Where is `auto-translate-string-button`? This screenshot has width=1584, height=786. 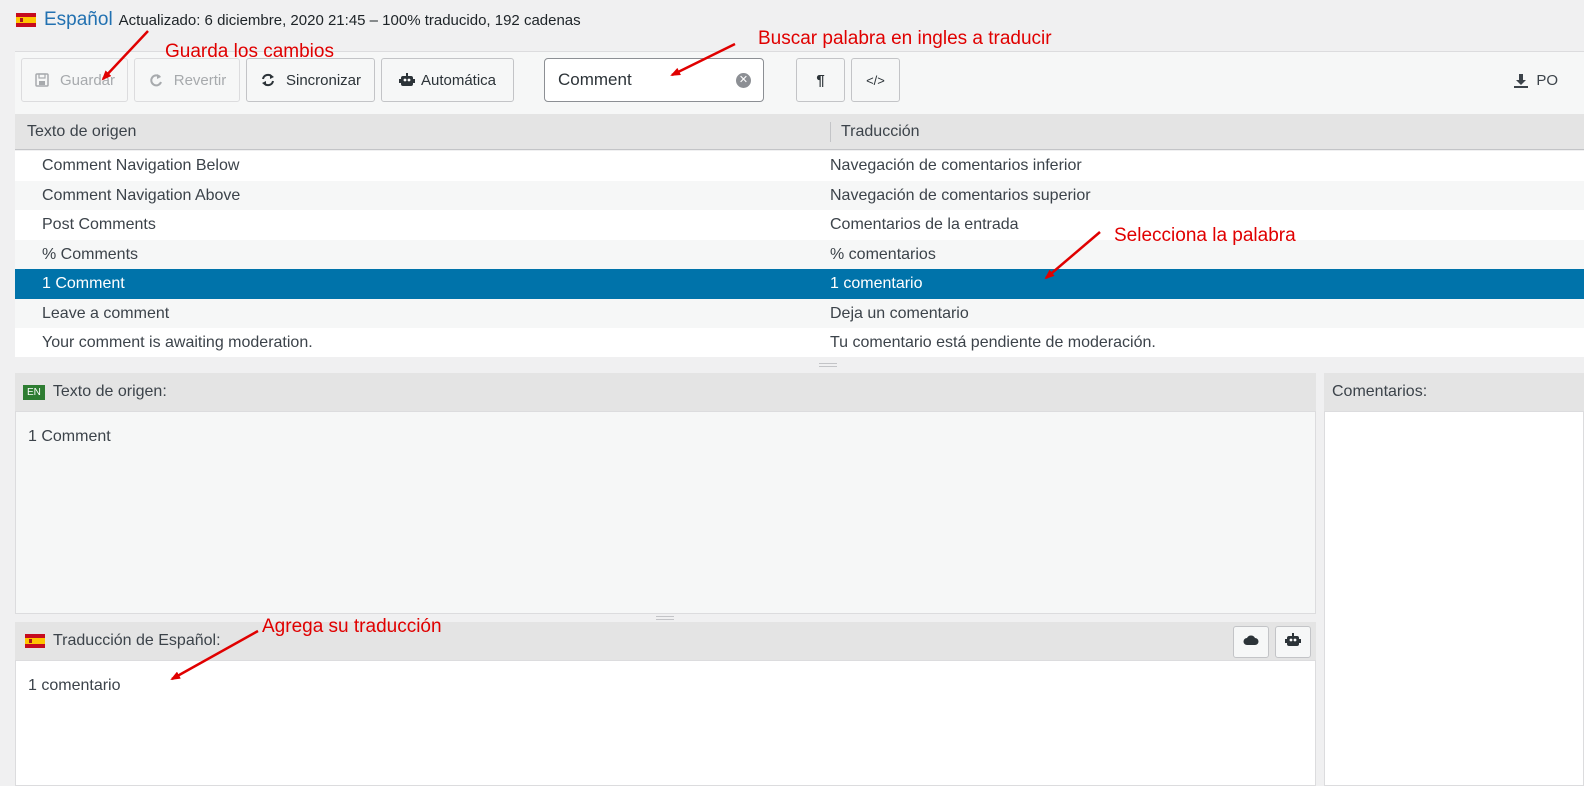
auto-translate-string-button is located at coordinates (1293, 642).